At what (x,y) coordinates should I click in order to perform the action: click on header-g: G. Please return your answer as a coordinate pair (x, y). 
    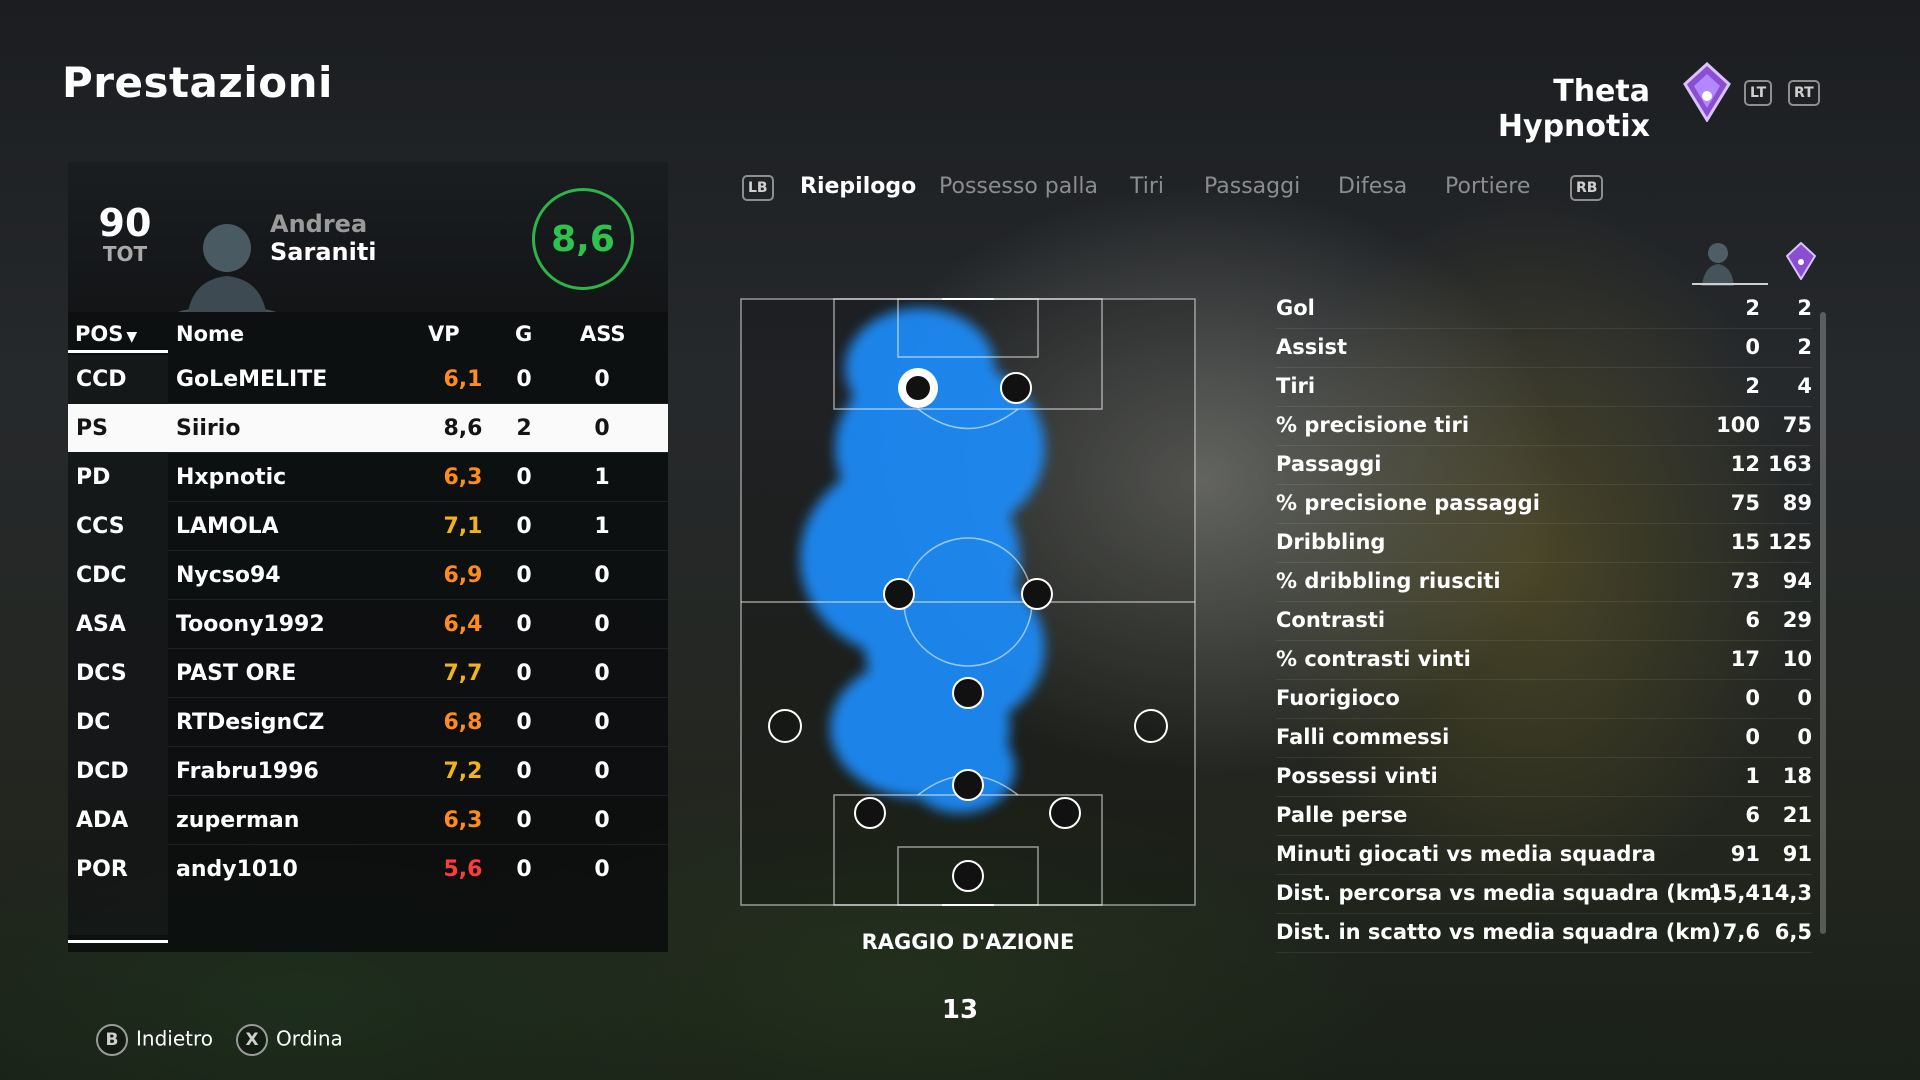
    Looking at the image, I should click on (523, 334).